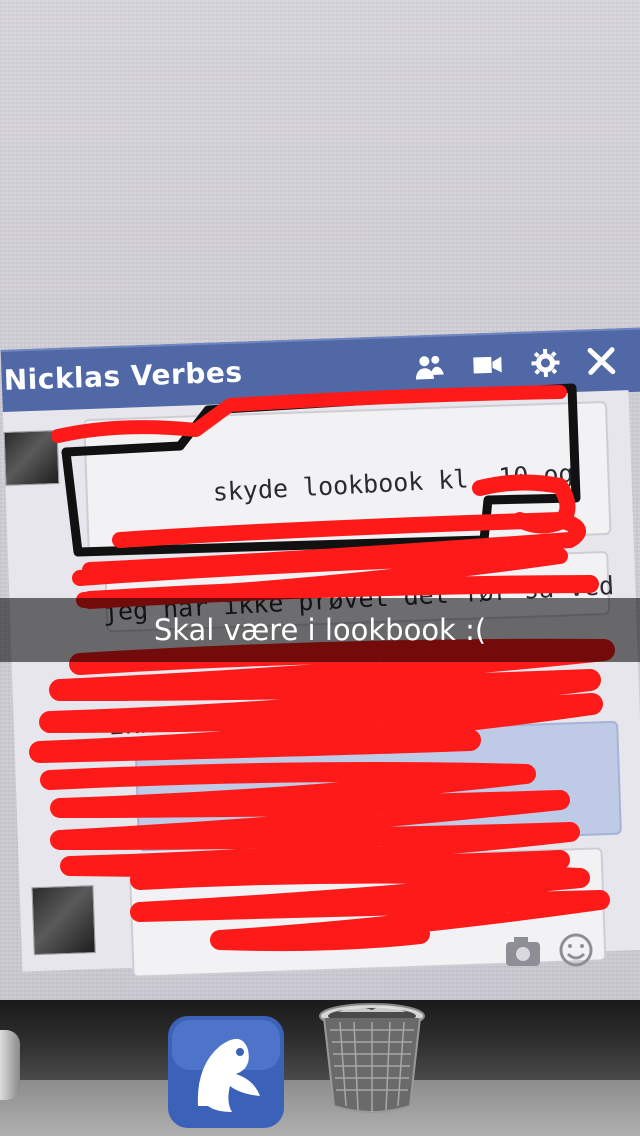 Image resolution: width=640 pixels, height=1136 pixels. I want to click on caption-text: Skal være i lookbook :(, so click(320, 630).